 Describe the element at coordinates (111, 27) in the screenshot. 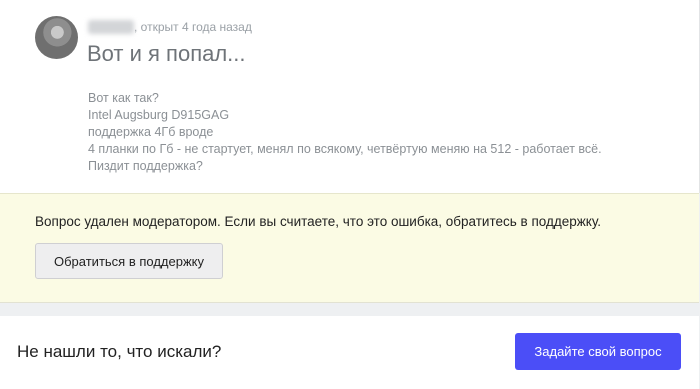

I see `author-name: mrxxxxx` at that location.